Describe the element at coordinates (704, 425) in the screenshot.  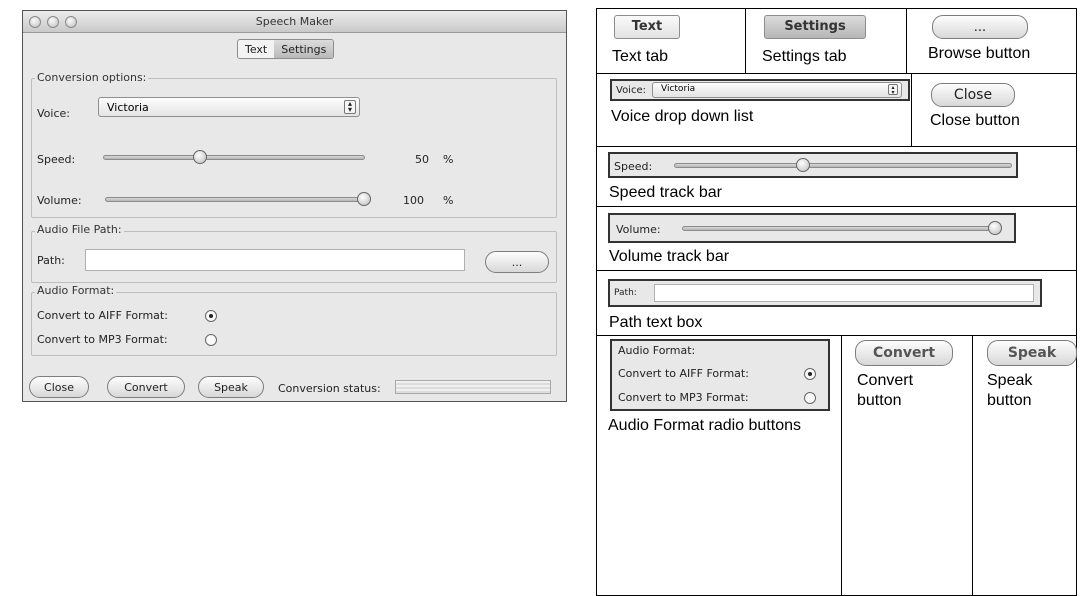
I see `caption-audio-radio: Audio Format radio buttons` at that location.